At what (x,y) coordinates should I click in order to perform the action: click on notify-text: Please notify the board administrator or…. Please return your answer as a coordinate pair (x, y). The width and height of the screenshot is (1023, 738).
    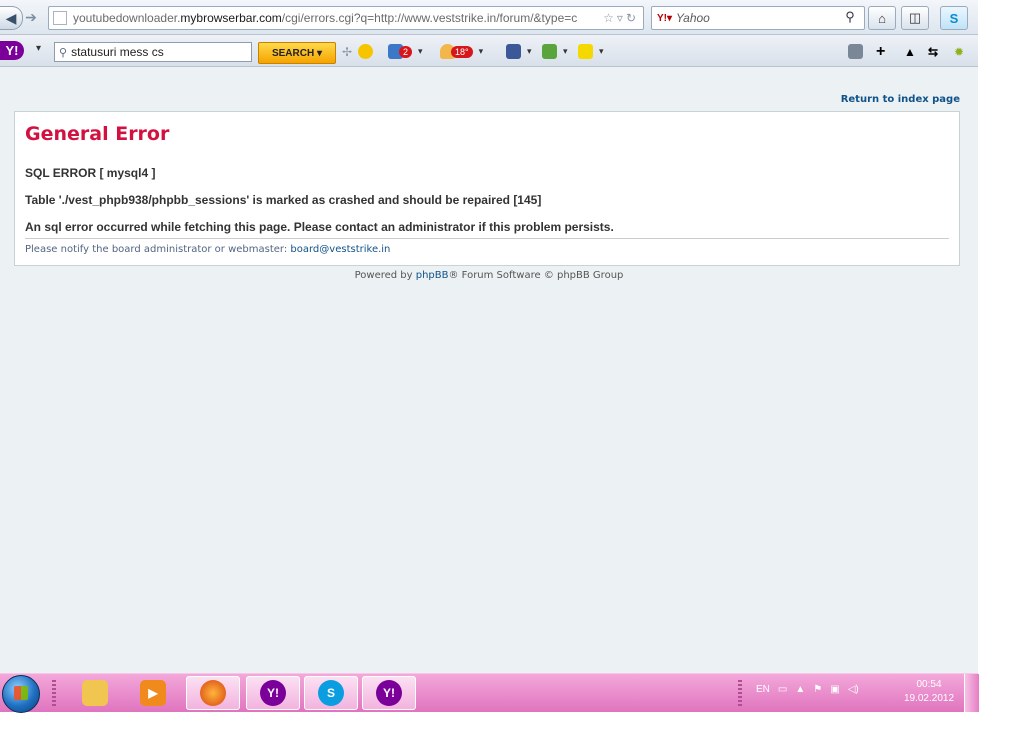
    Looking at the image, I should click on (207, 249).